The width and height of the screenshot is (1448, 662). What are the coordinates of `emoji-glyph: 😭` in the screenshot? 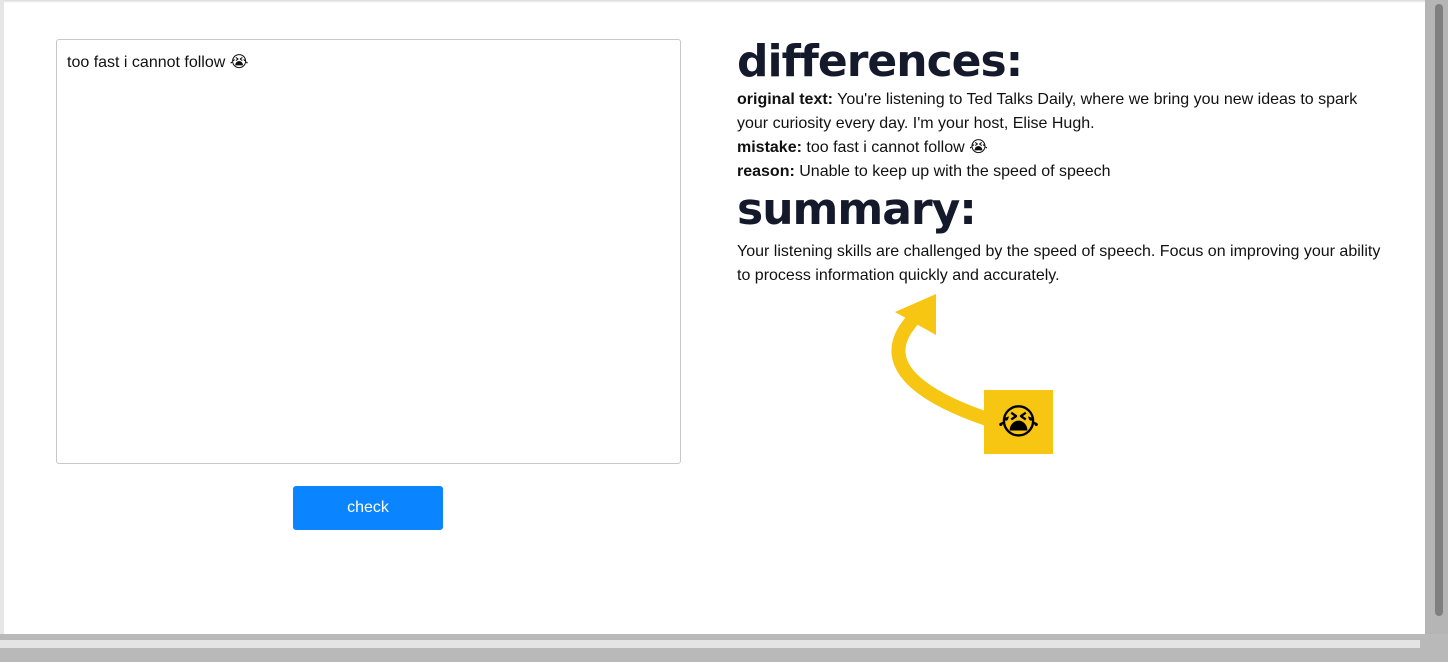 It's located at (1018, 421).